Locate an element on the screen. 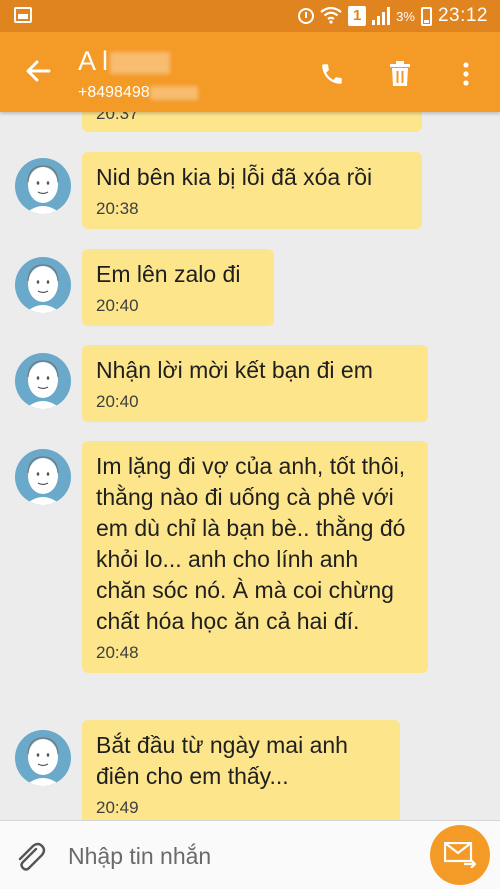 This screenshot has width=500, height=889. attach-button is located at coordinates (31, 856).